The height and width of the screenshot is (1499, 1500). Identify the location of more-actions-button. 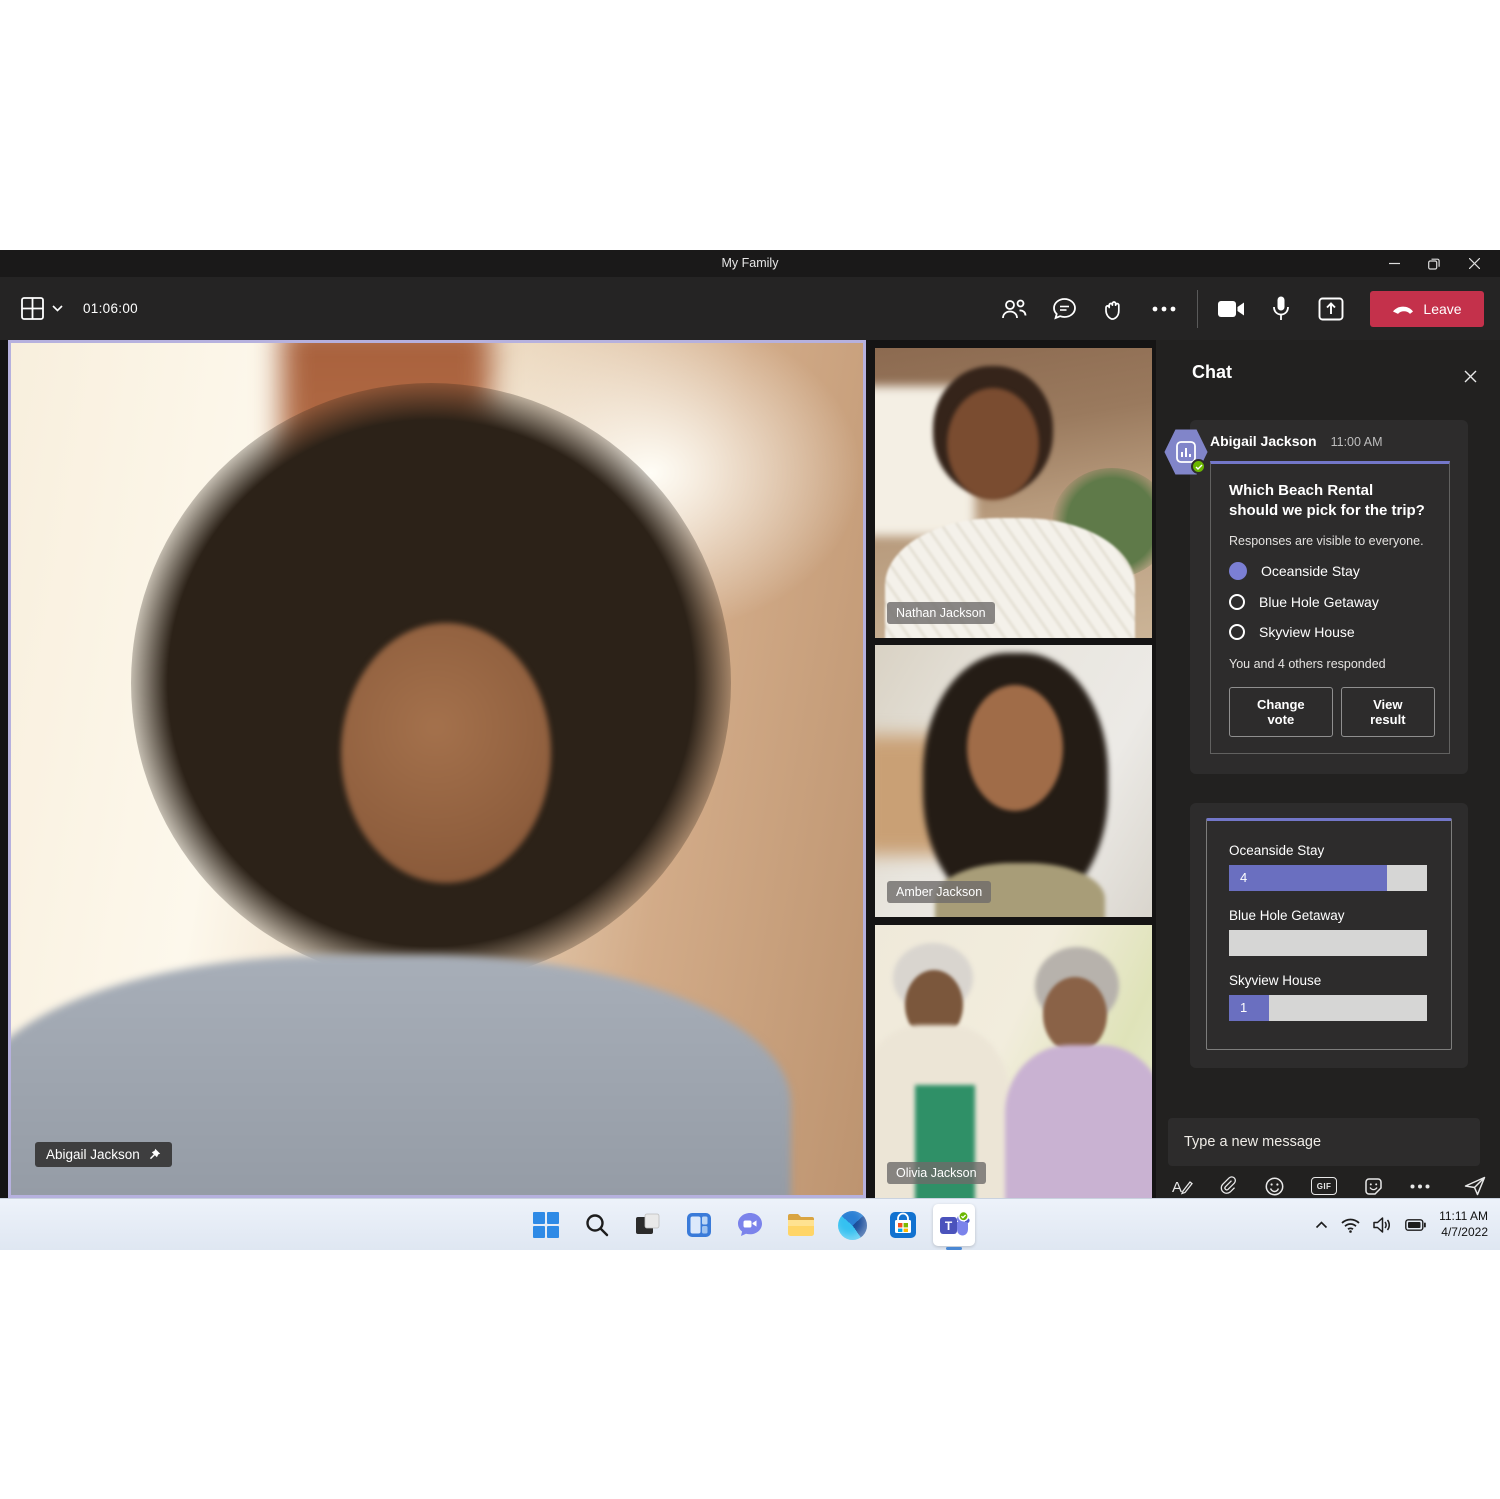
(1164, 309).